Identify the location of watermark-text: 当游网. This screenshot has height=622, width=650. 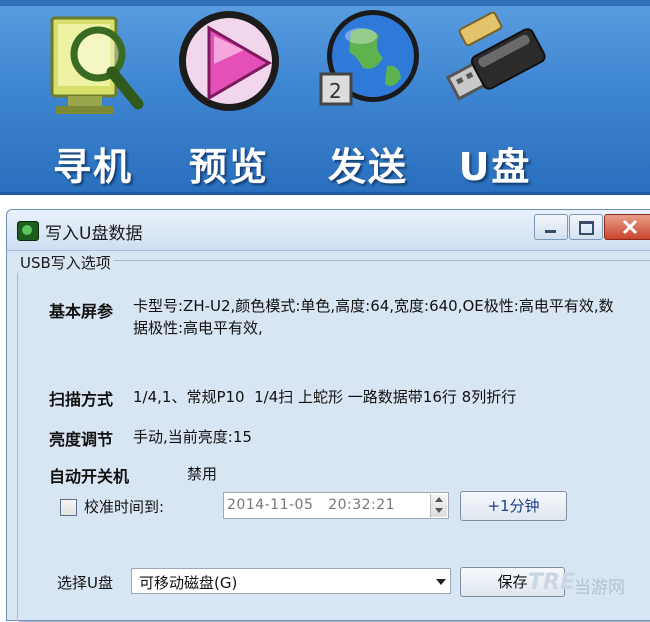
(599, 588).